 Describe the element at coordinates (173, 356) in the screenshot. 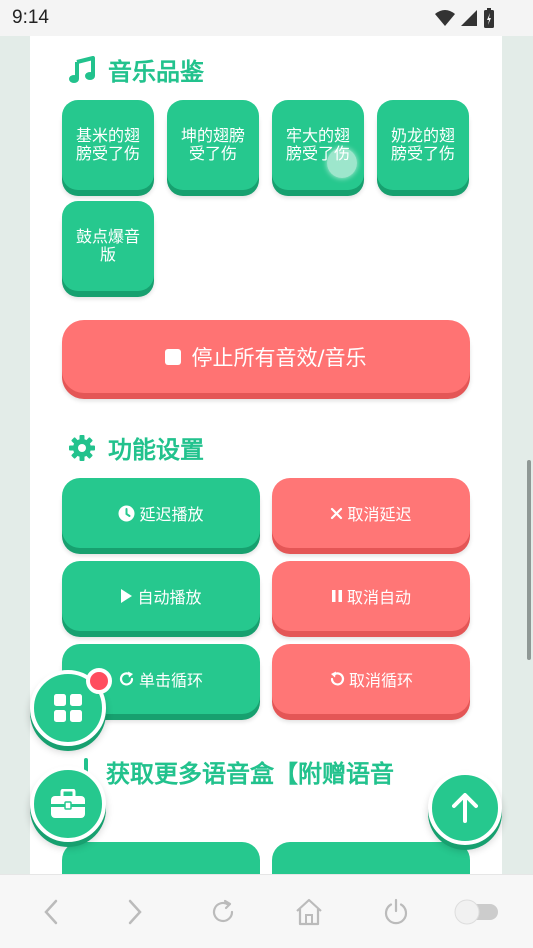

I see `stop-icon` at that location.